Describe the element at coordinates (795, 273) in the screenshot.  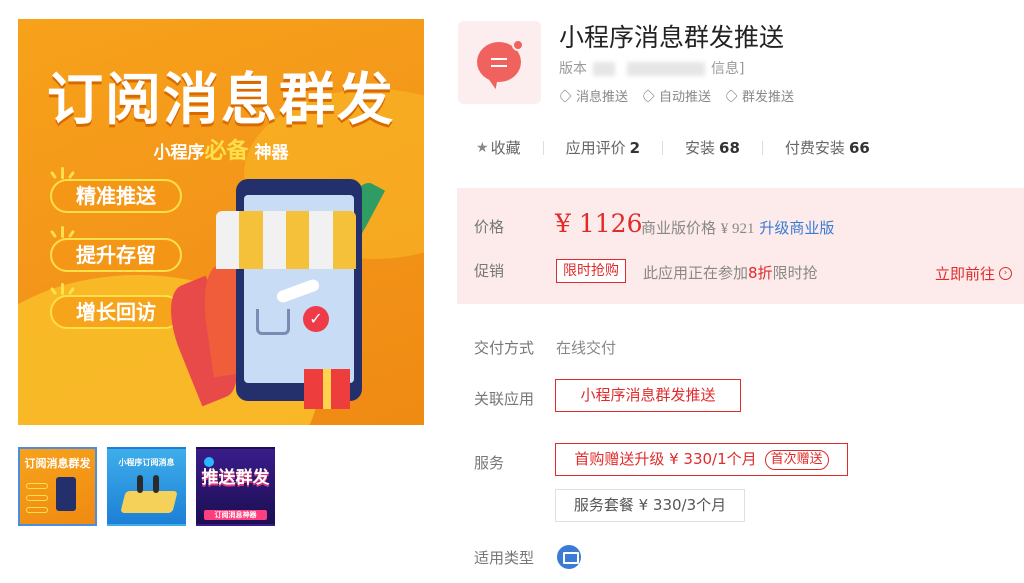
I see `promo-text-suffix: 限时抢` at that location.